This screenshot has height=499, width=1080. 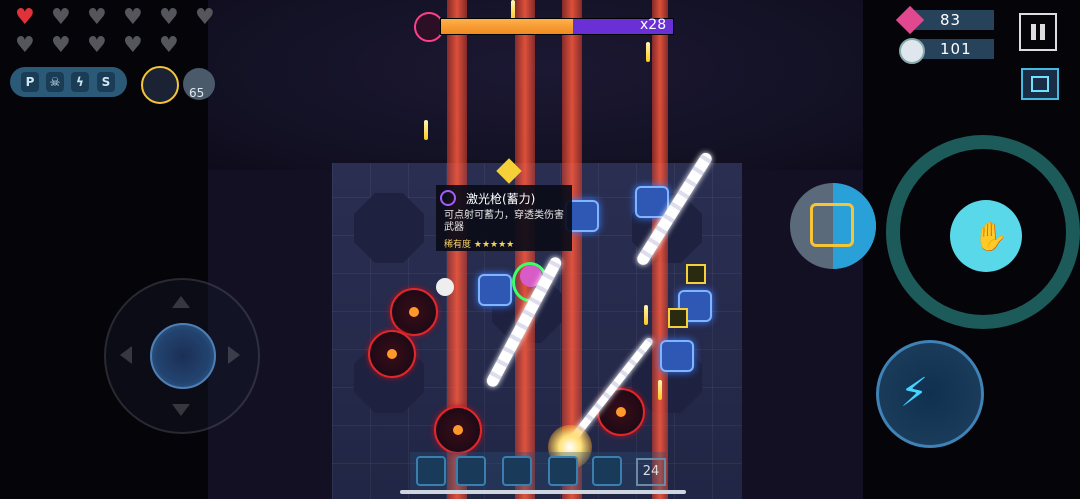 I want to click on weapon-name: 激光枪(蓄力), so click(x=501, y=199).